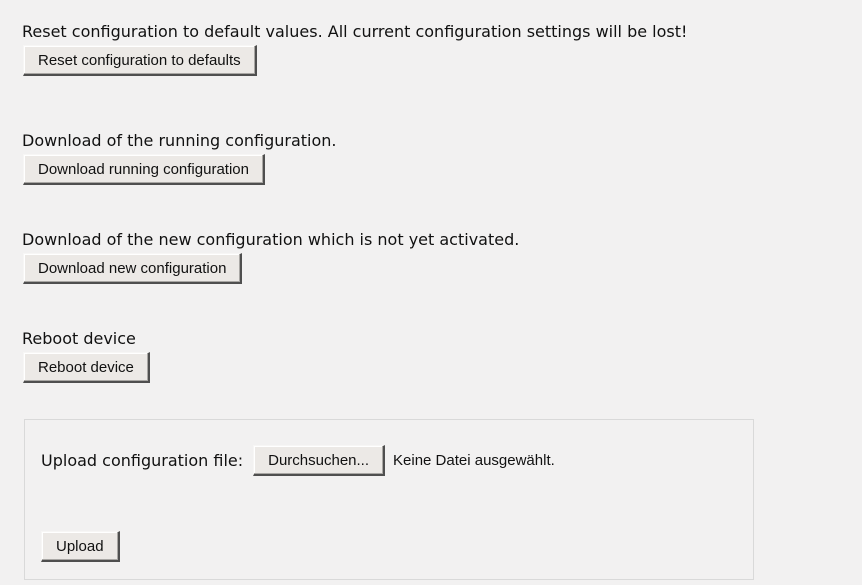 This screenshot has height=585, width=862. I want to click on upload-button: Upload, so click(80, 546).